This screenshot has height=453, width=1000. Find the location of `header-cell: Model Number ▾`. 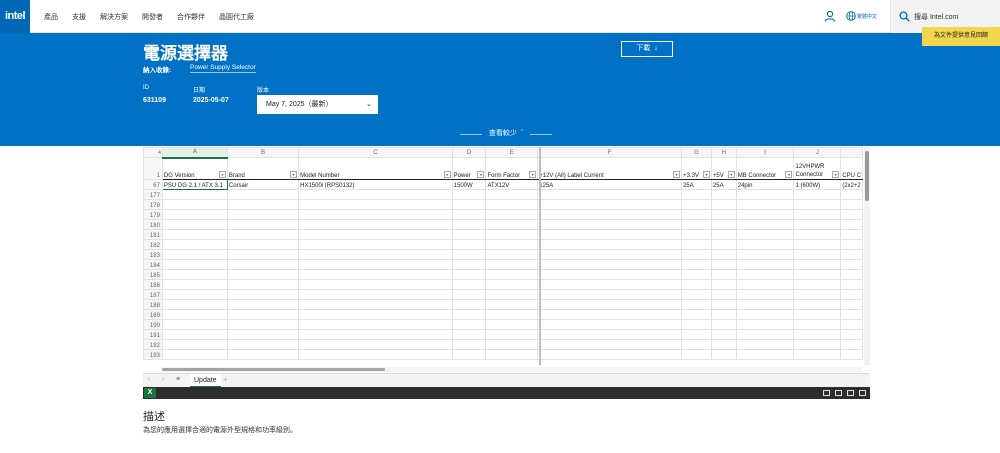

header-cell: Model Number ▾ is located at coordinates (375, 168).